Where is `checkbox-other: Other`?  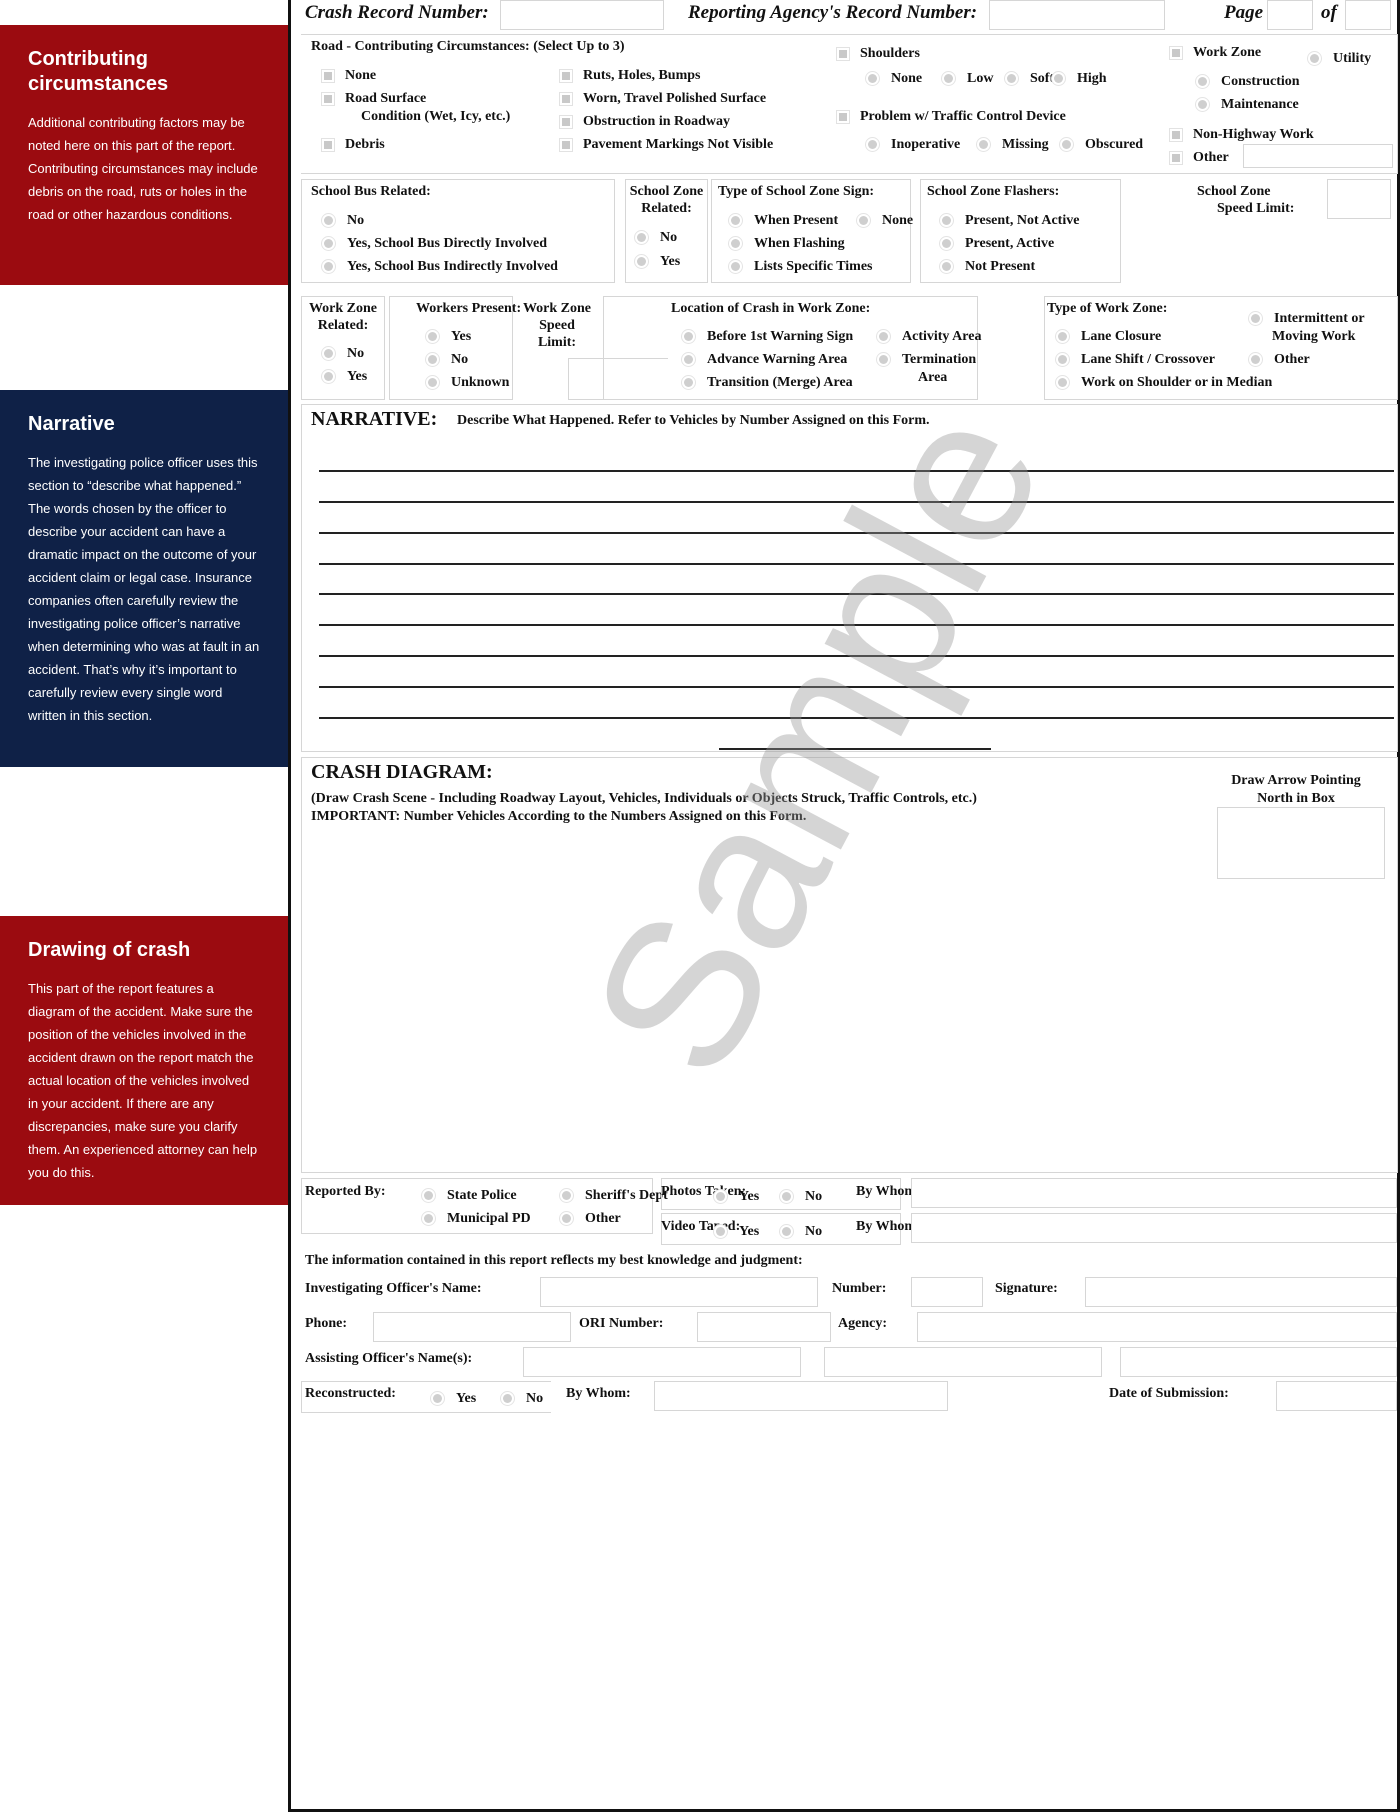
checkbox-other: Other is located at coordinates (1199, 157).